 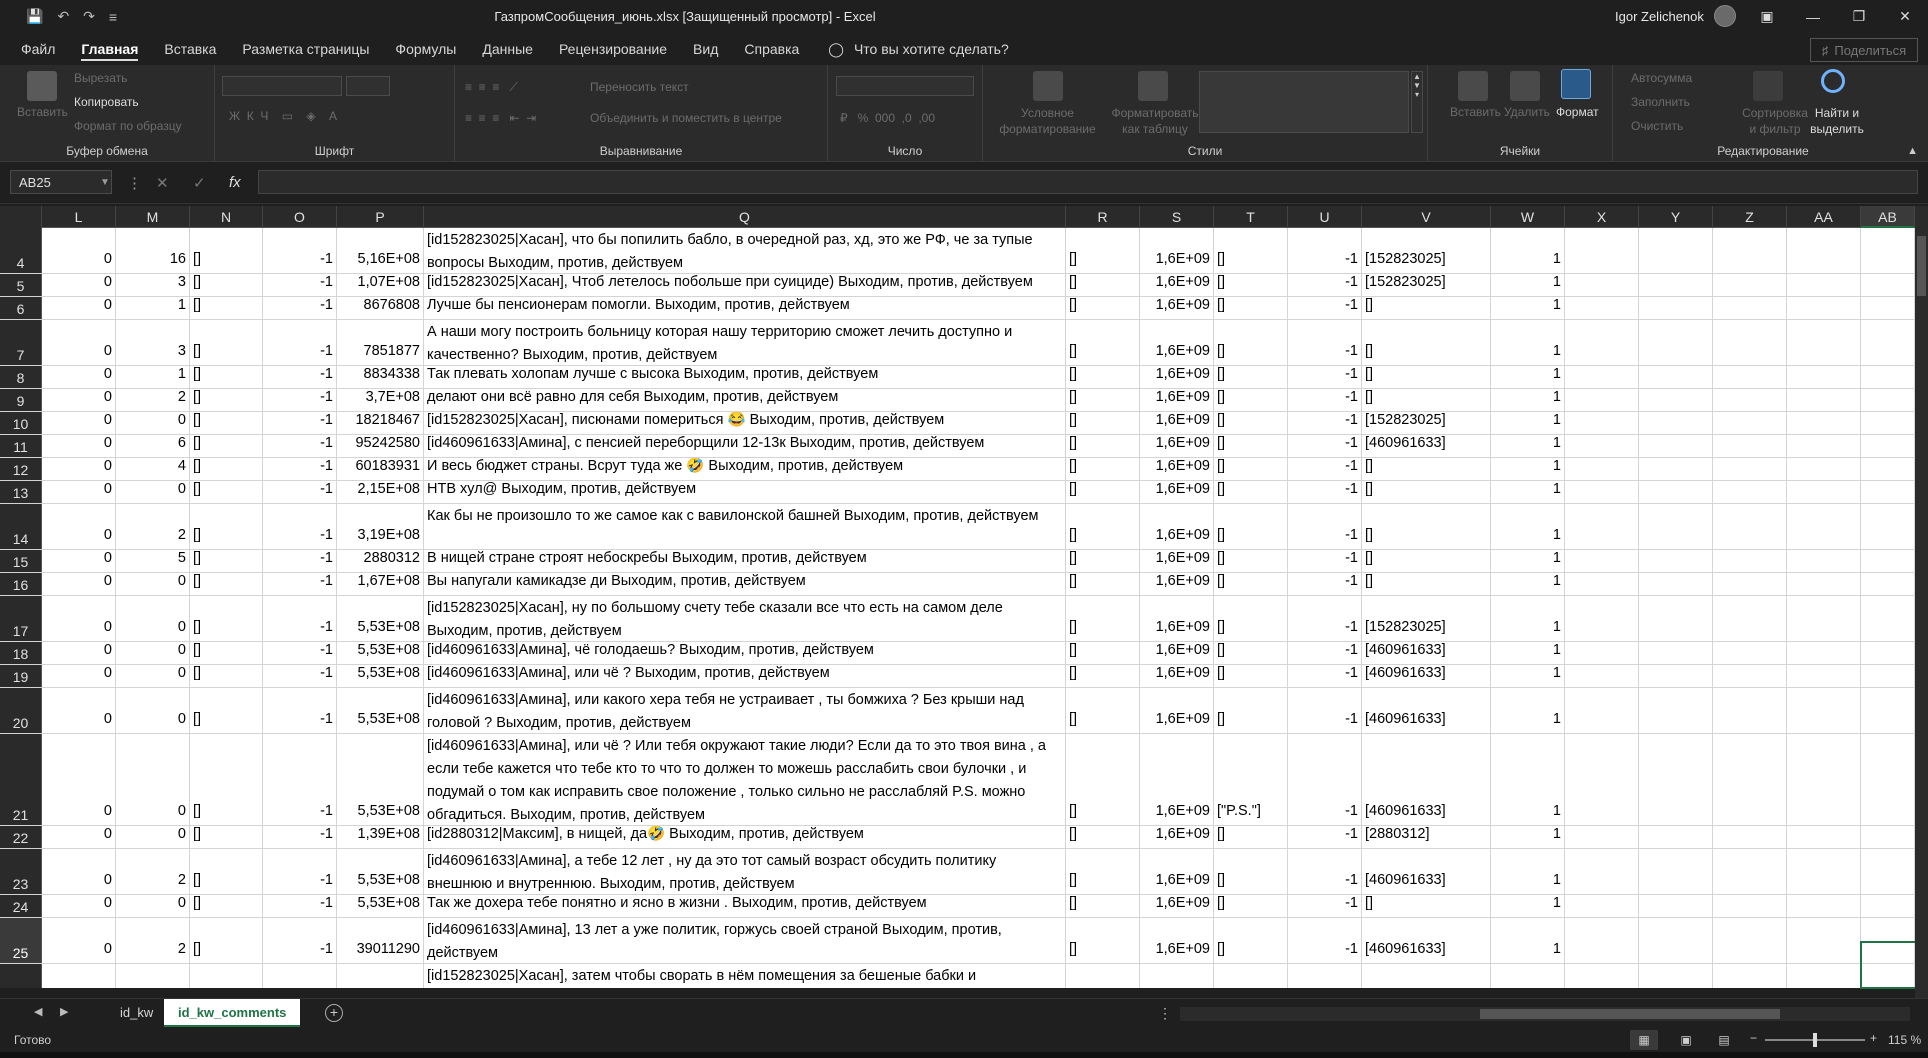 What do you see at coordinates (1859, 16) in the screenshot?
I see `restore-icon: ❐` at bounding box center [1859, 16].